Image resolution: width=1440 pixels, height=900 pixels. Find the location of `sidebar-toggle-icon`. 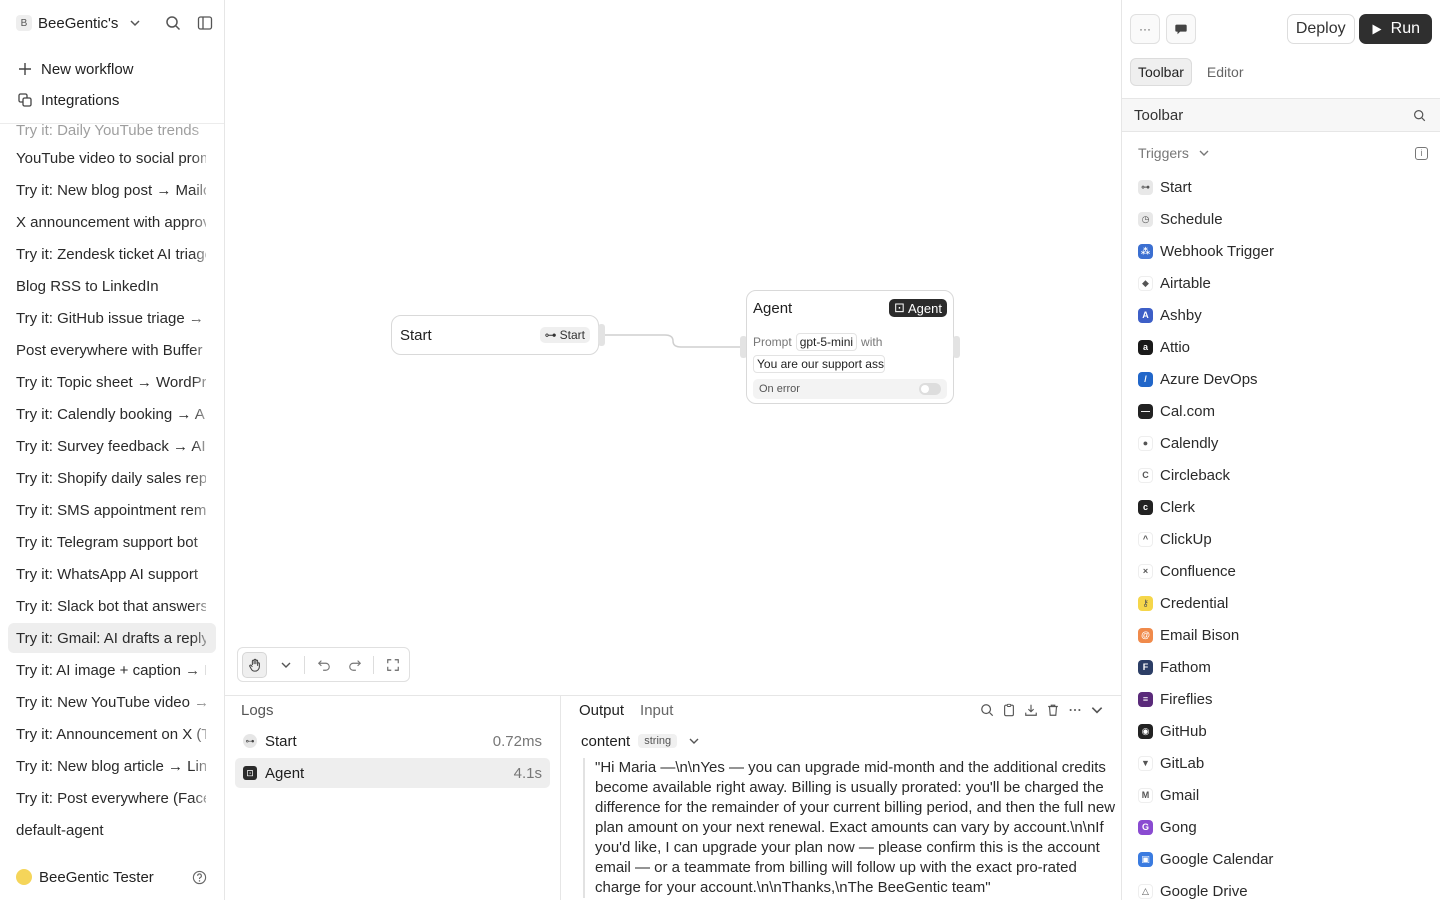

sidebar-toggle-icon is located at coordinates (205, 23).